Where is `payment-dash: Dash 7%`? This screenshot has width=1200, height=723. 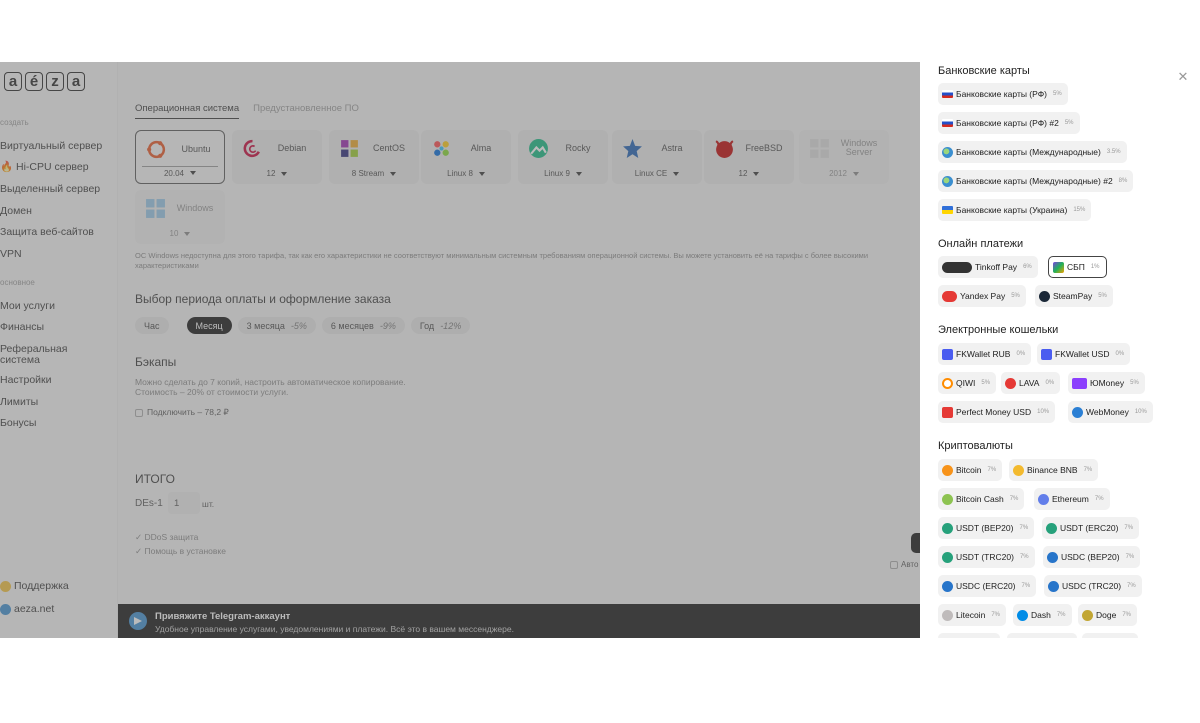
payment-dash: Dash 7% is located at coordinates (1042, 615).